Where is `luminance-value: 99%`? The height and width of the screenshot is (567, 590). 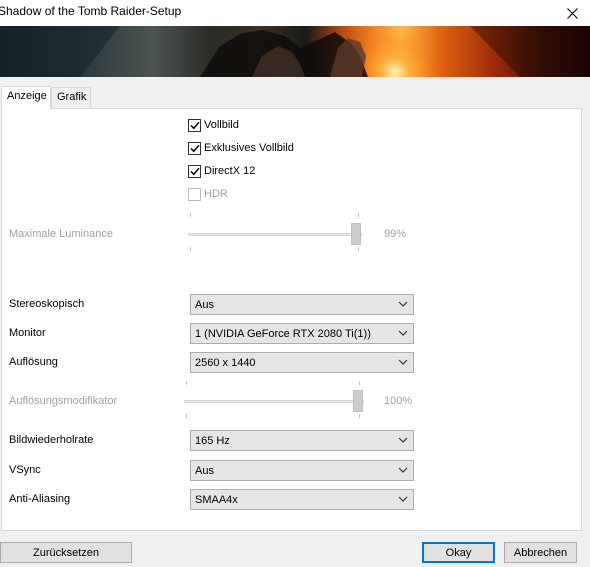
luminance-value: 99% is located at coordinates (395, 234).